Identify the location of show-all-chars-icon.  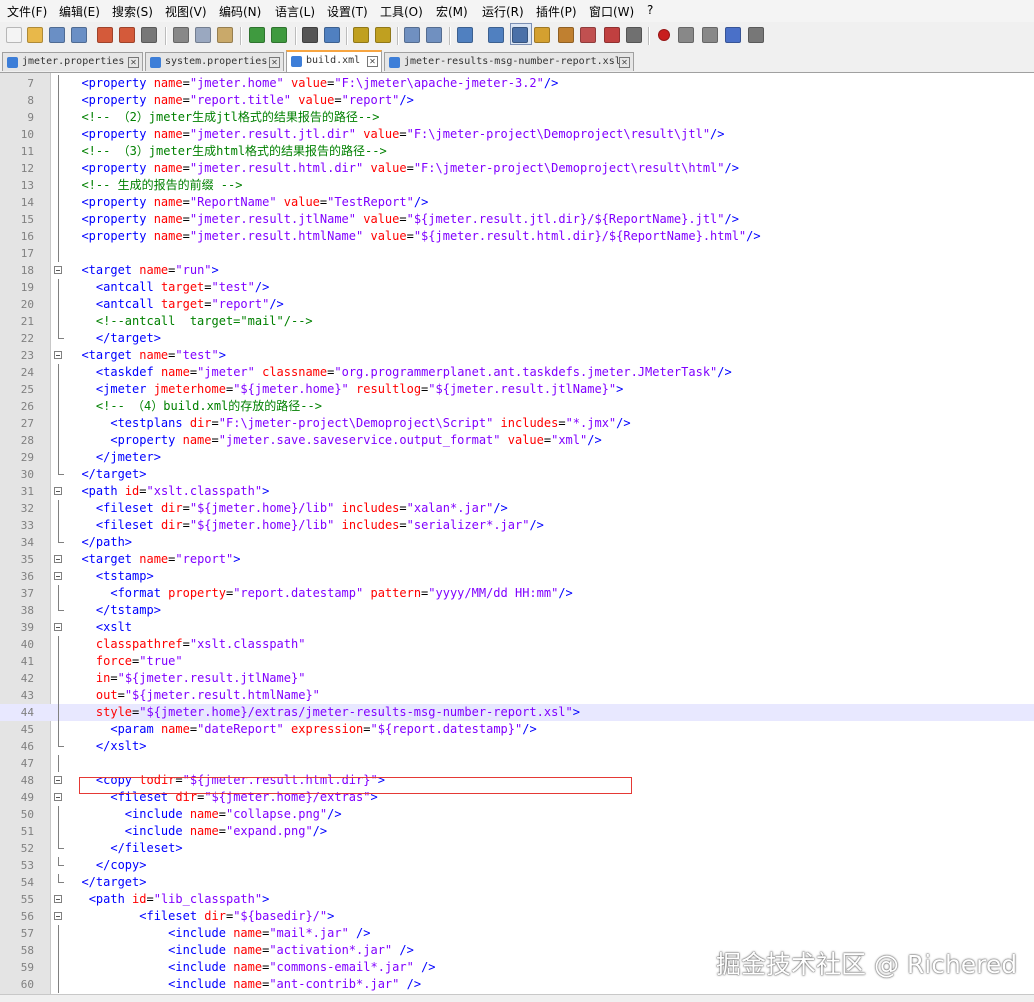
(496, 35).